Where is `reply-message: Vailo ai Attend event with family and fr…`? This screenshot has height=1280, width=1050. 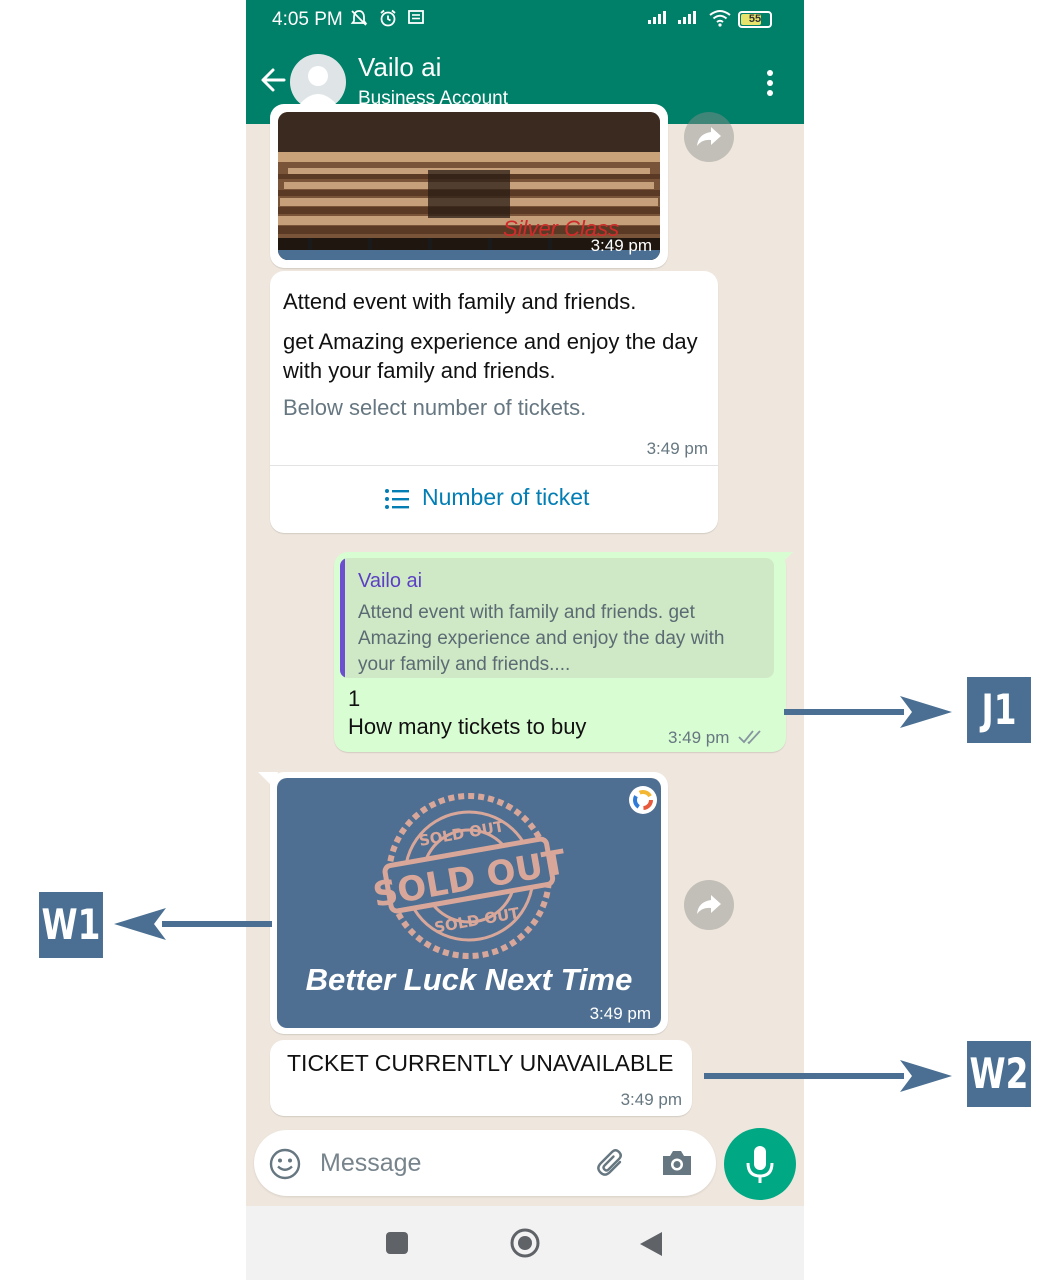
reply-message: Vailo ai Attend event with family and fr… is located at coordinates (560, 652).